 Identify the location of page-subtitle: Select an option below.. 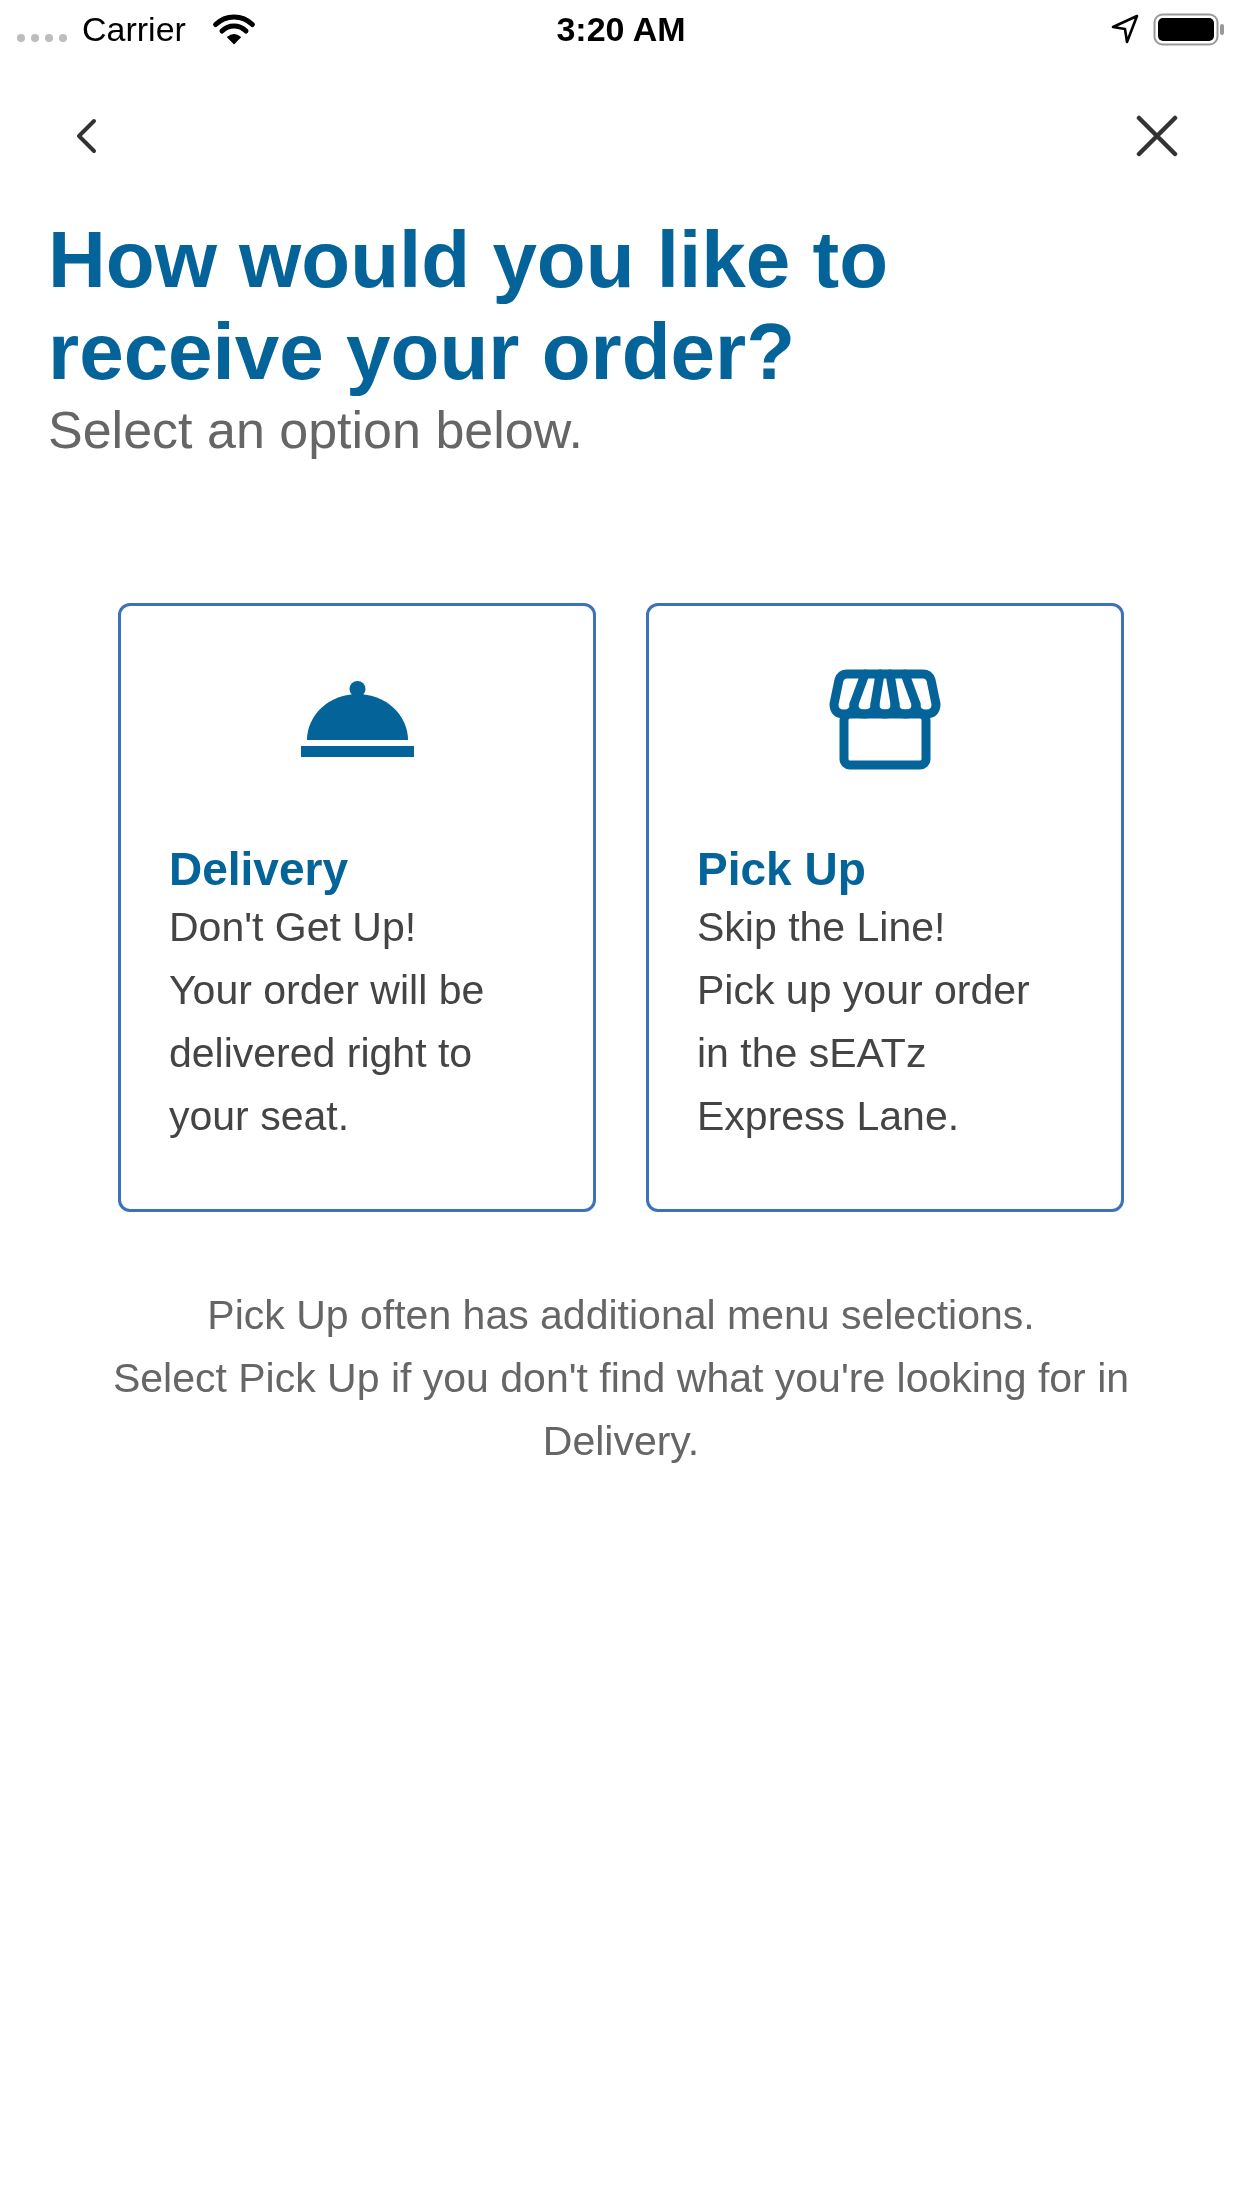
(316, 430).